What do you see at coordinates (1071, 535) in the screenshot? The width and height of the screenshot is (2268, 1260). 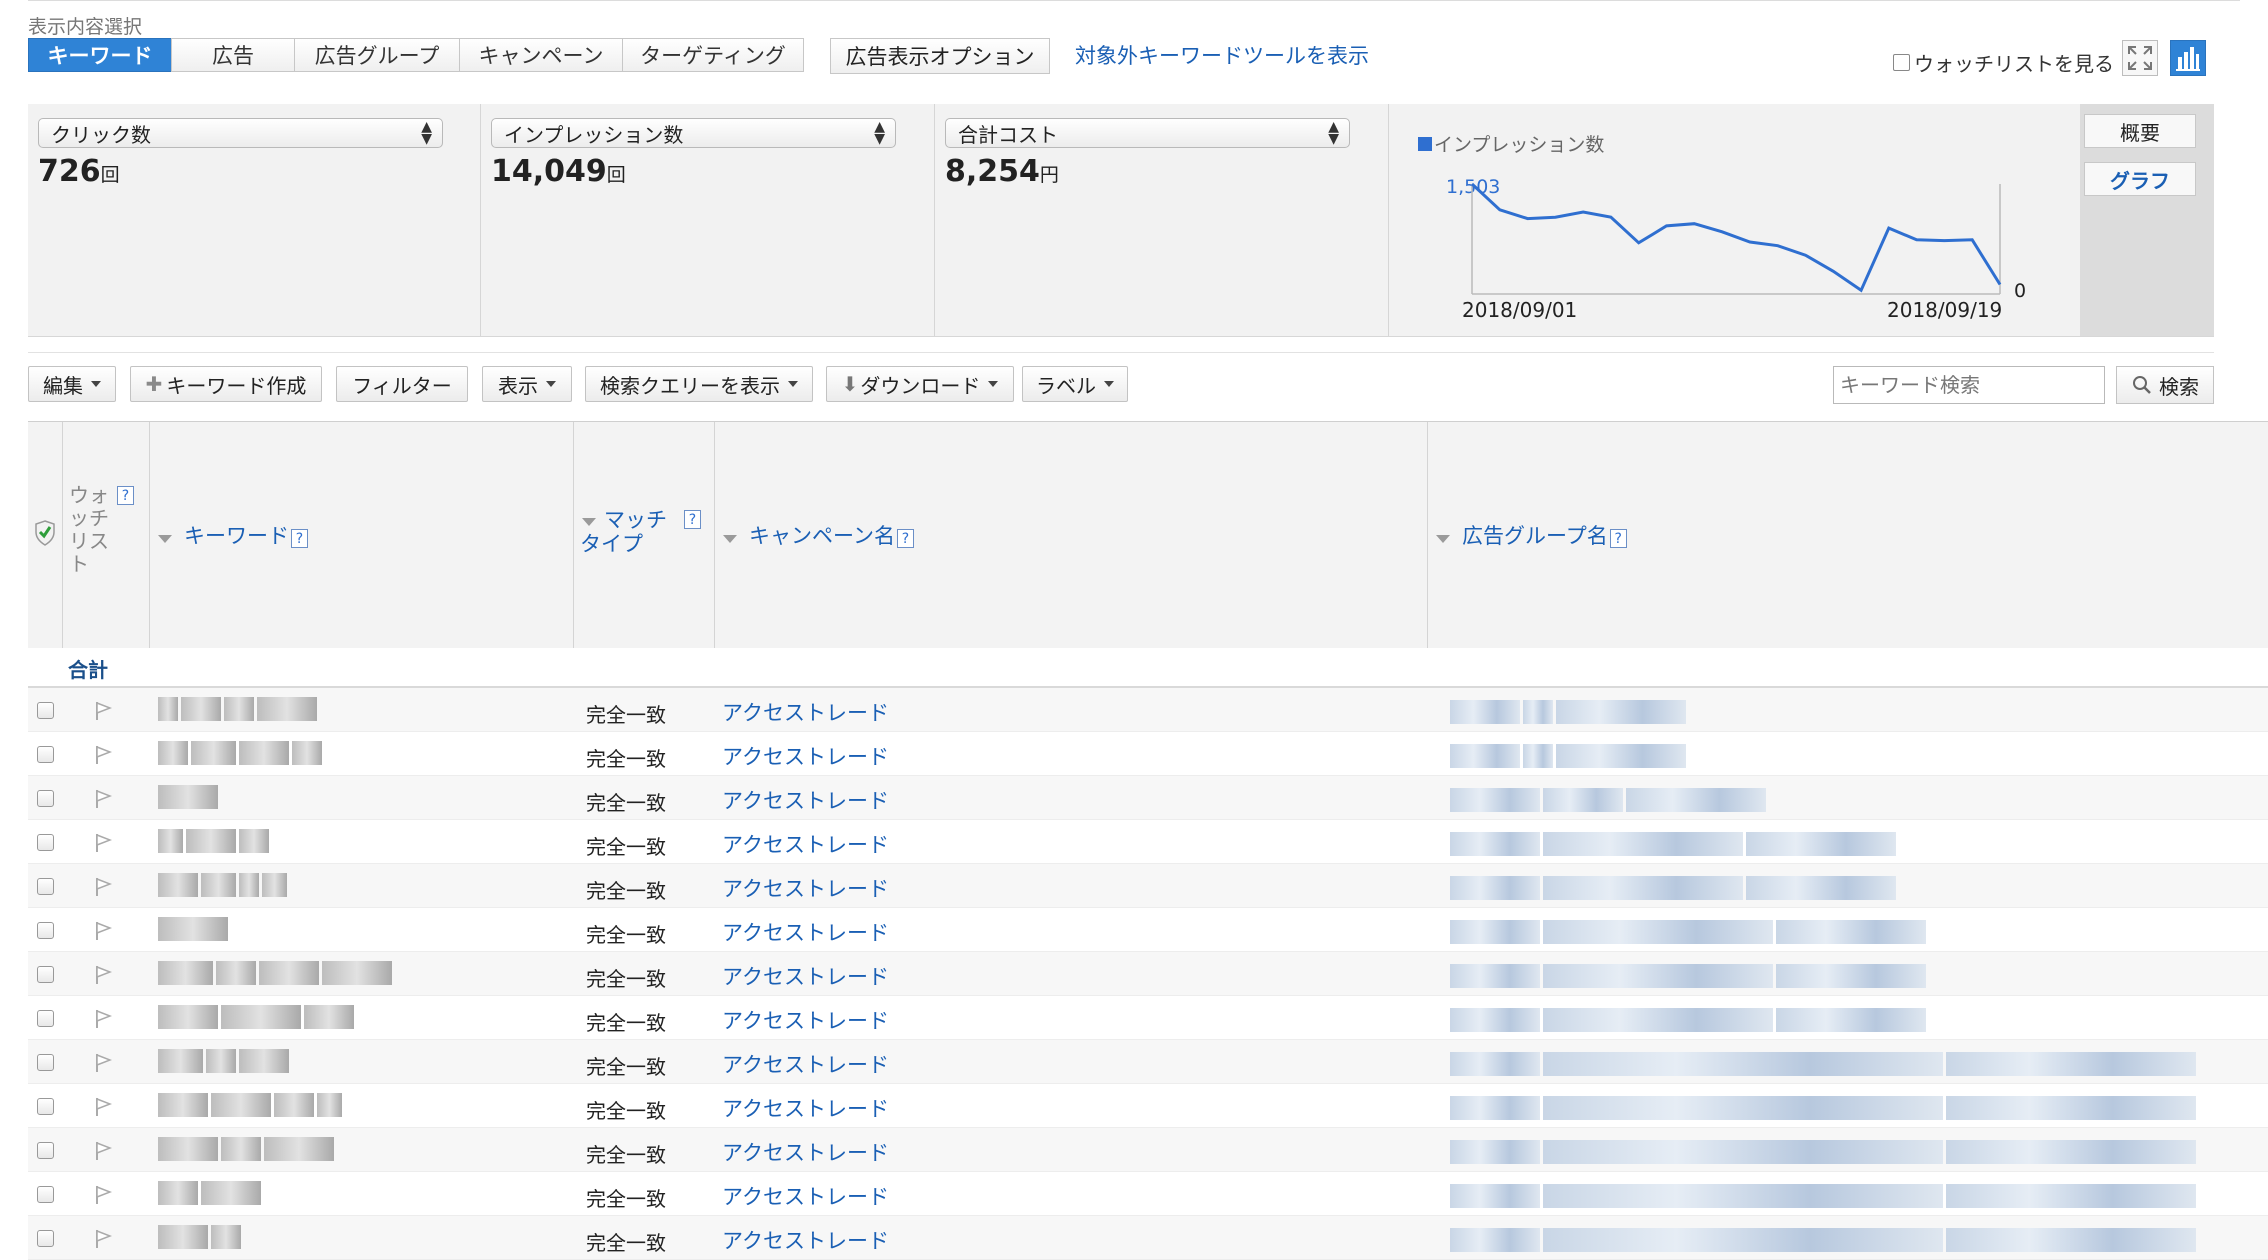 I see `campaign-column-header: キャンペーン名?` at bounding box center [1071, 535].